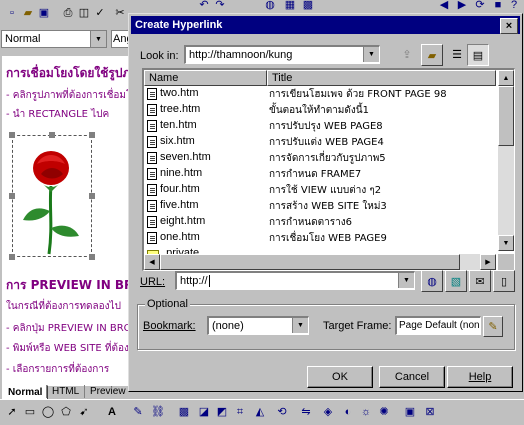  Describe the element at coordinates (321, 158) in the screenshot. I see `list-item: seven.htm การจัดการเกี่ยวกับรูปภาพ5` at that location.